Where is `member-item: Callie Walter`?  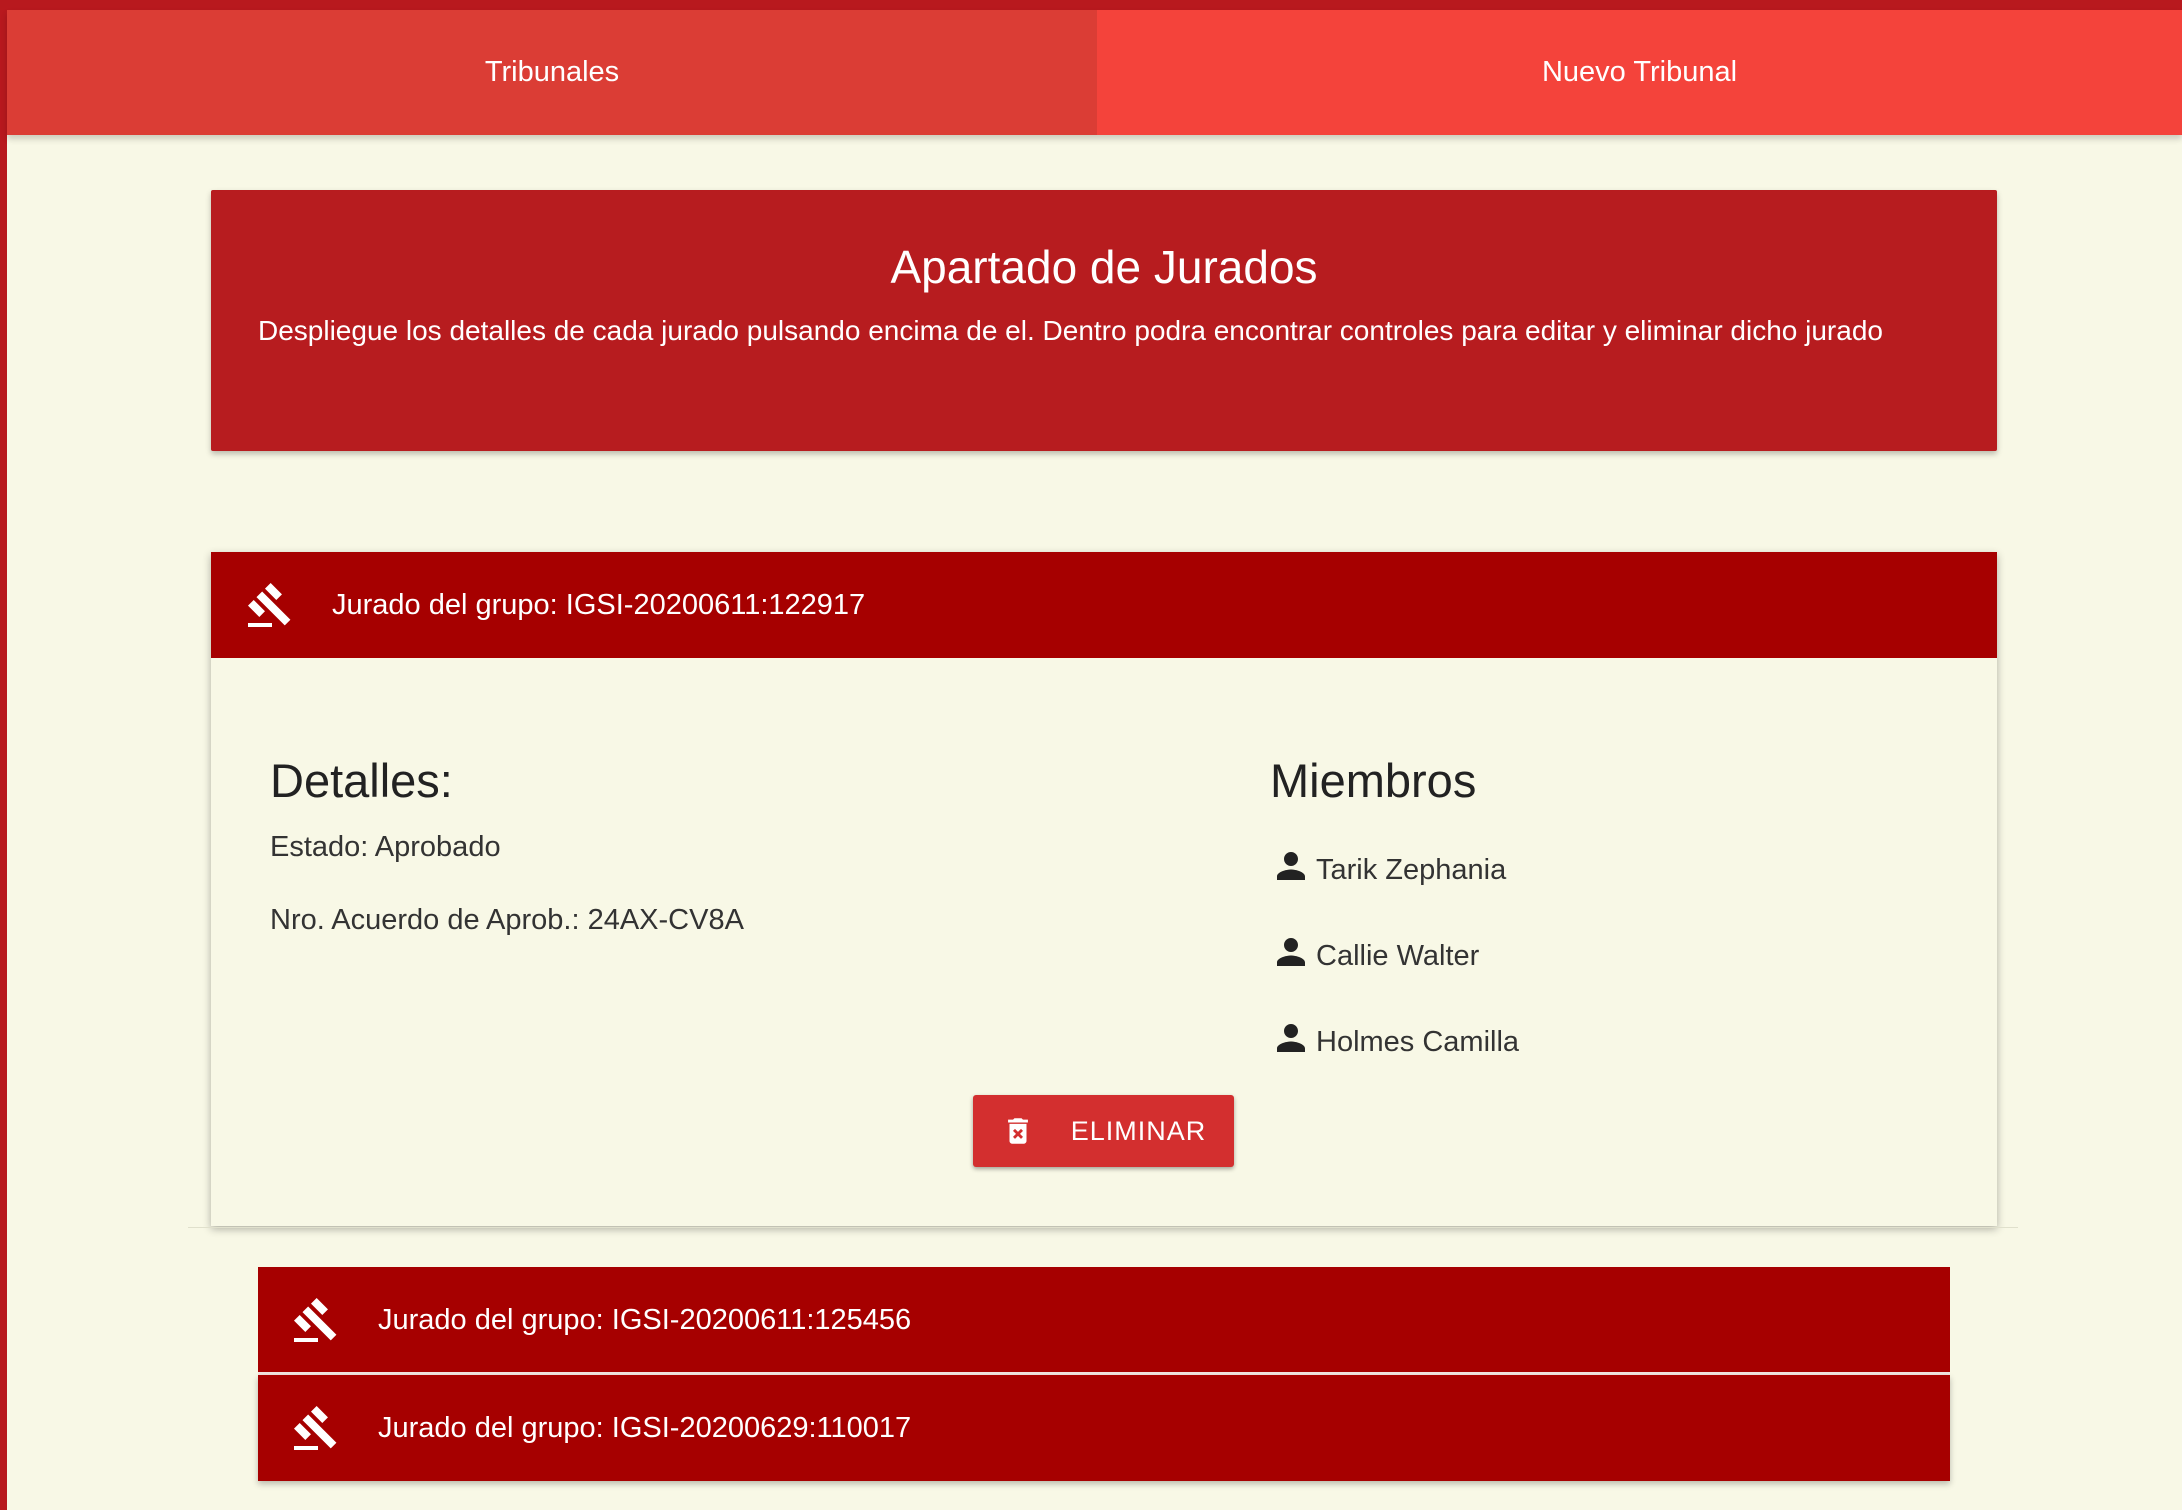 member-item: Callie Walter is located at coordinates (1394, 950).